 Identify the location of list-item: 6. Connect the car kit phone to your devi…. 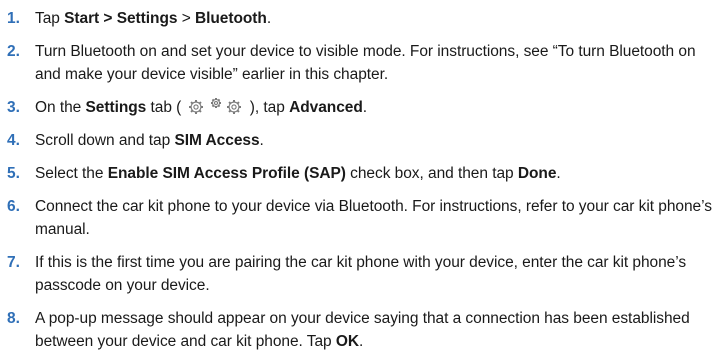
(361, 218).